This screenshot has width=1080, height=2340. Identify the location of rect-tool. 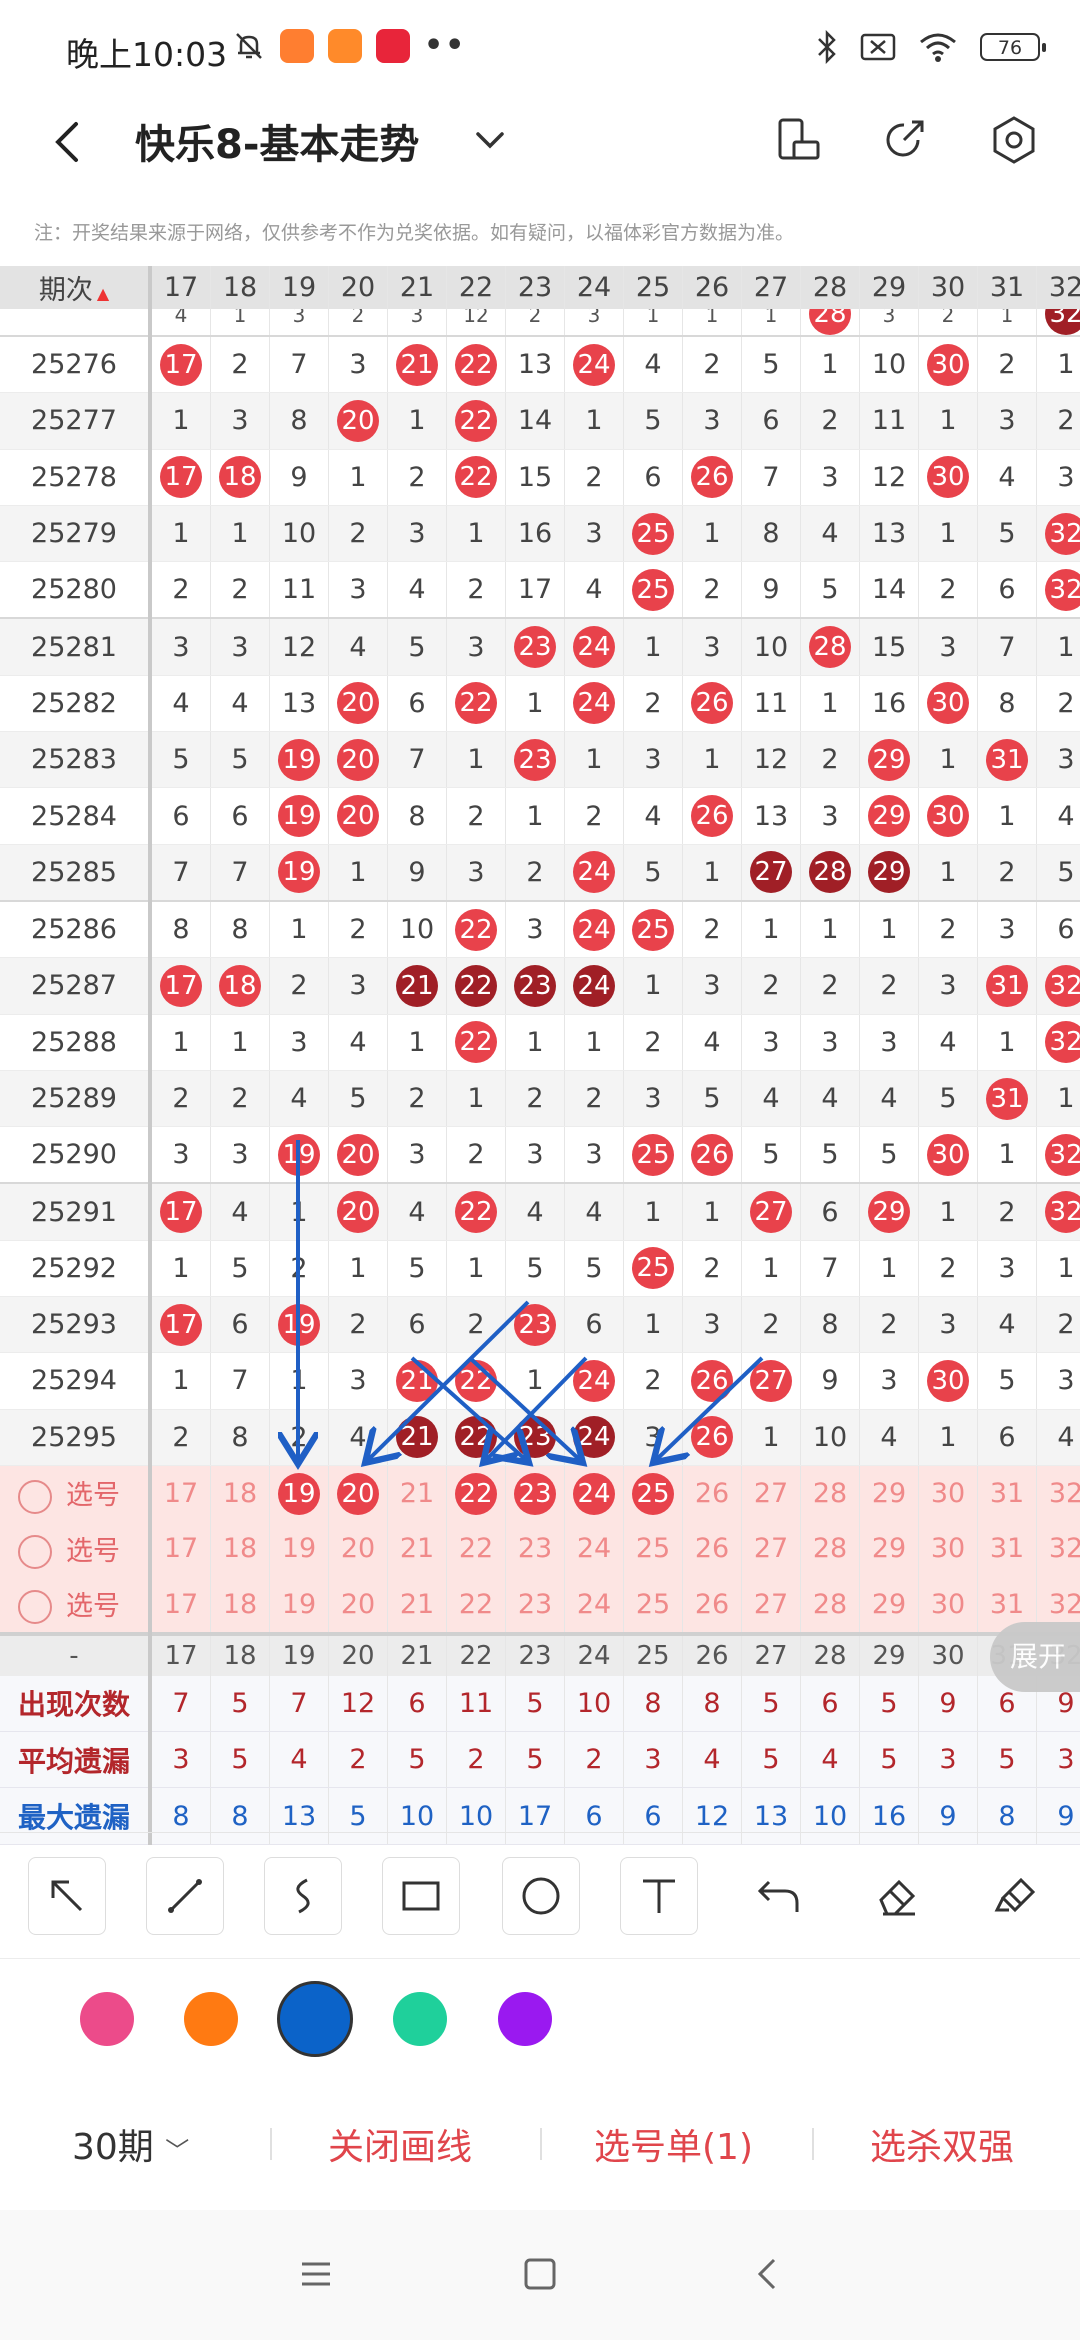
(421, 1896).